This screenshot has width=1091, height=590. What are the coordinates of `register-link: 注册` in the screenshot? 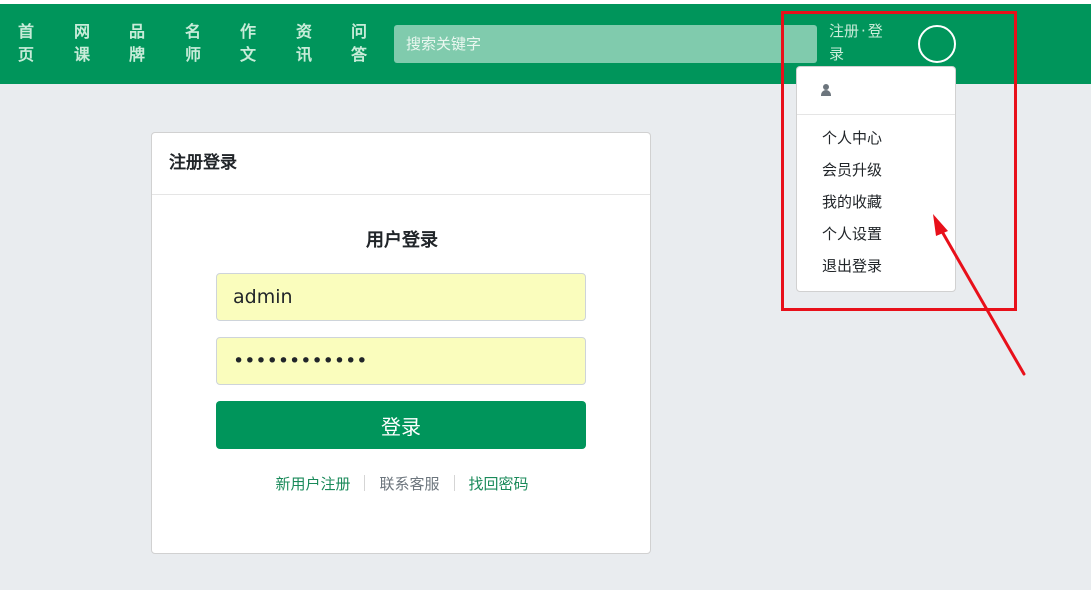 It's located at (844, 31).